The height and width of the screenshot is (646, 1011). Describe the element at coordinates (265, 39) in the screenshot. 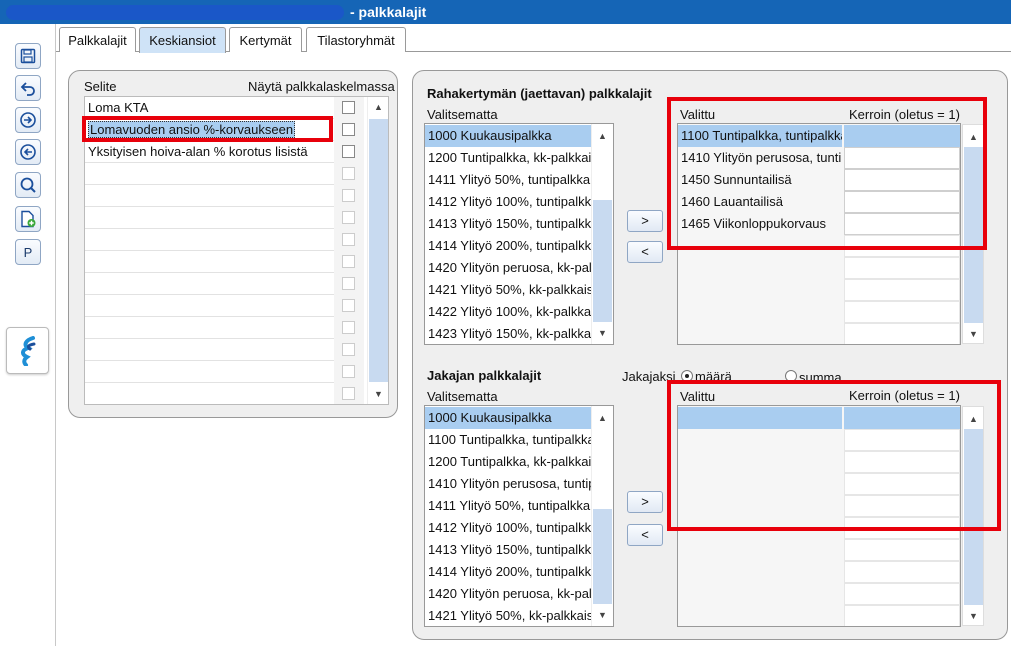

I see `tab-kertymat: Kertymät` at that location.